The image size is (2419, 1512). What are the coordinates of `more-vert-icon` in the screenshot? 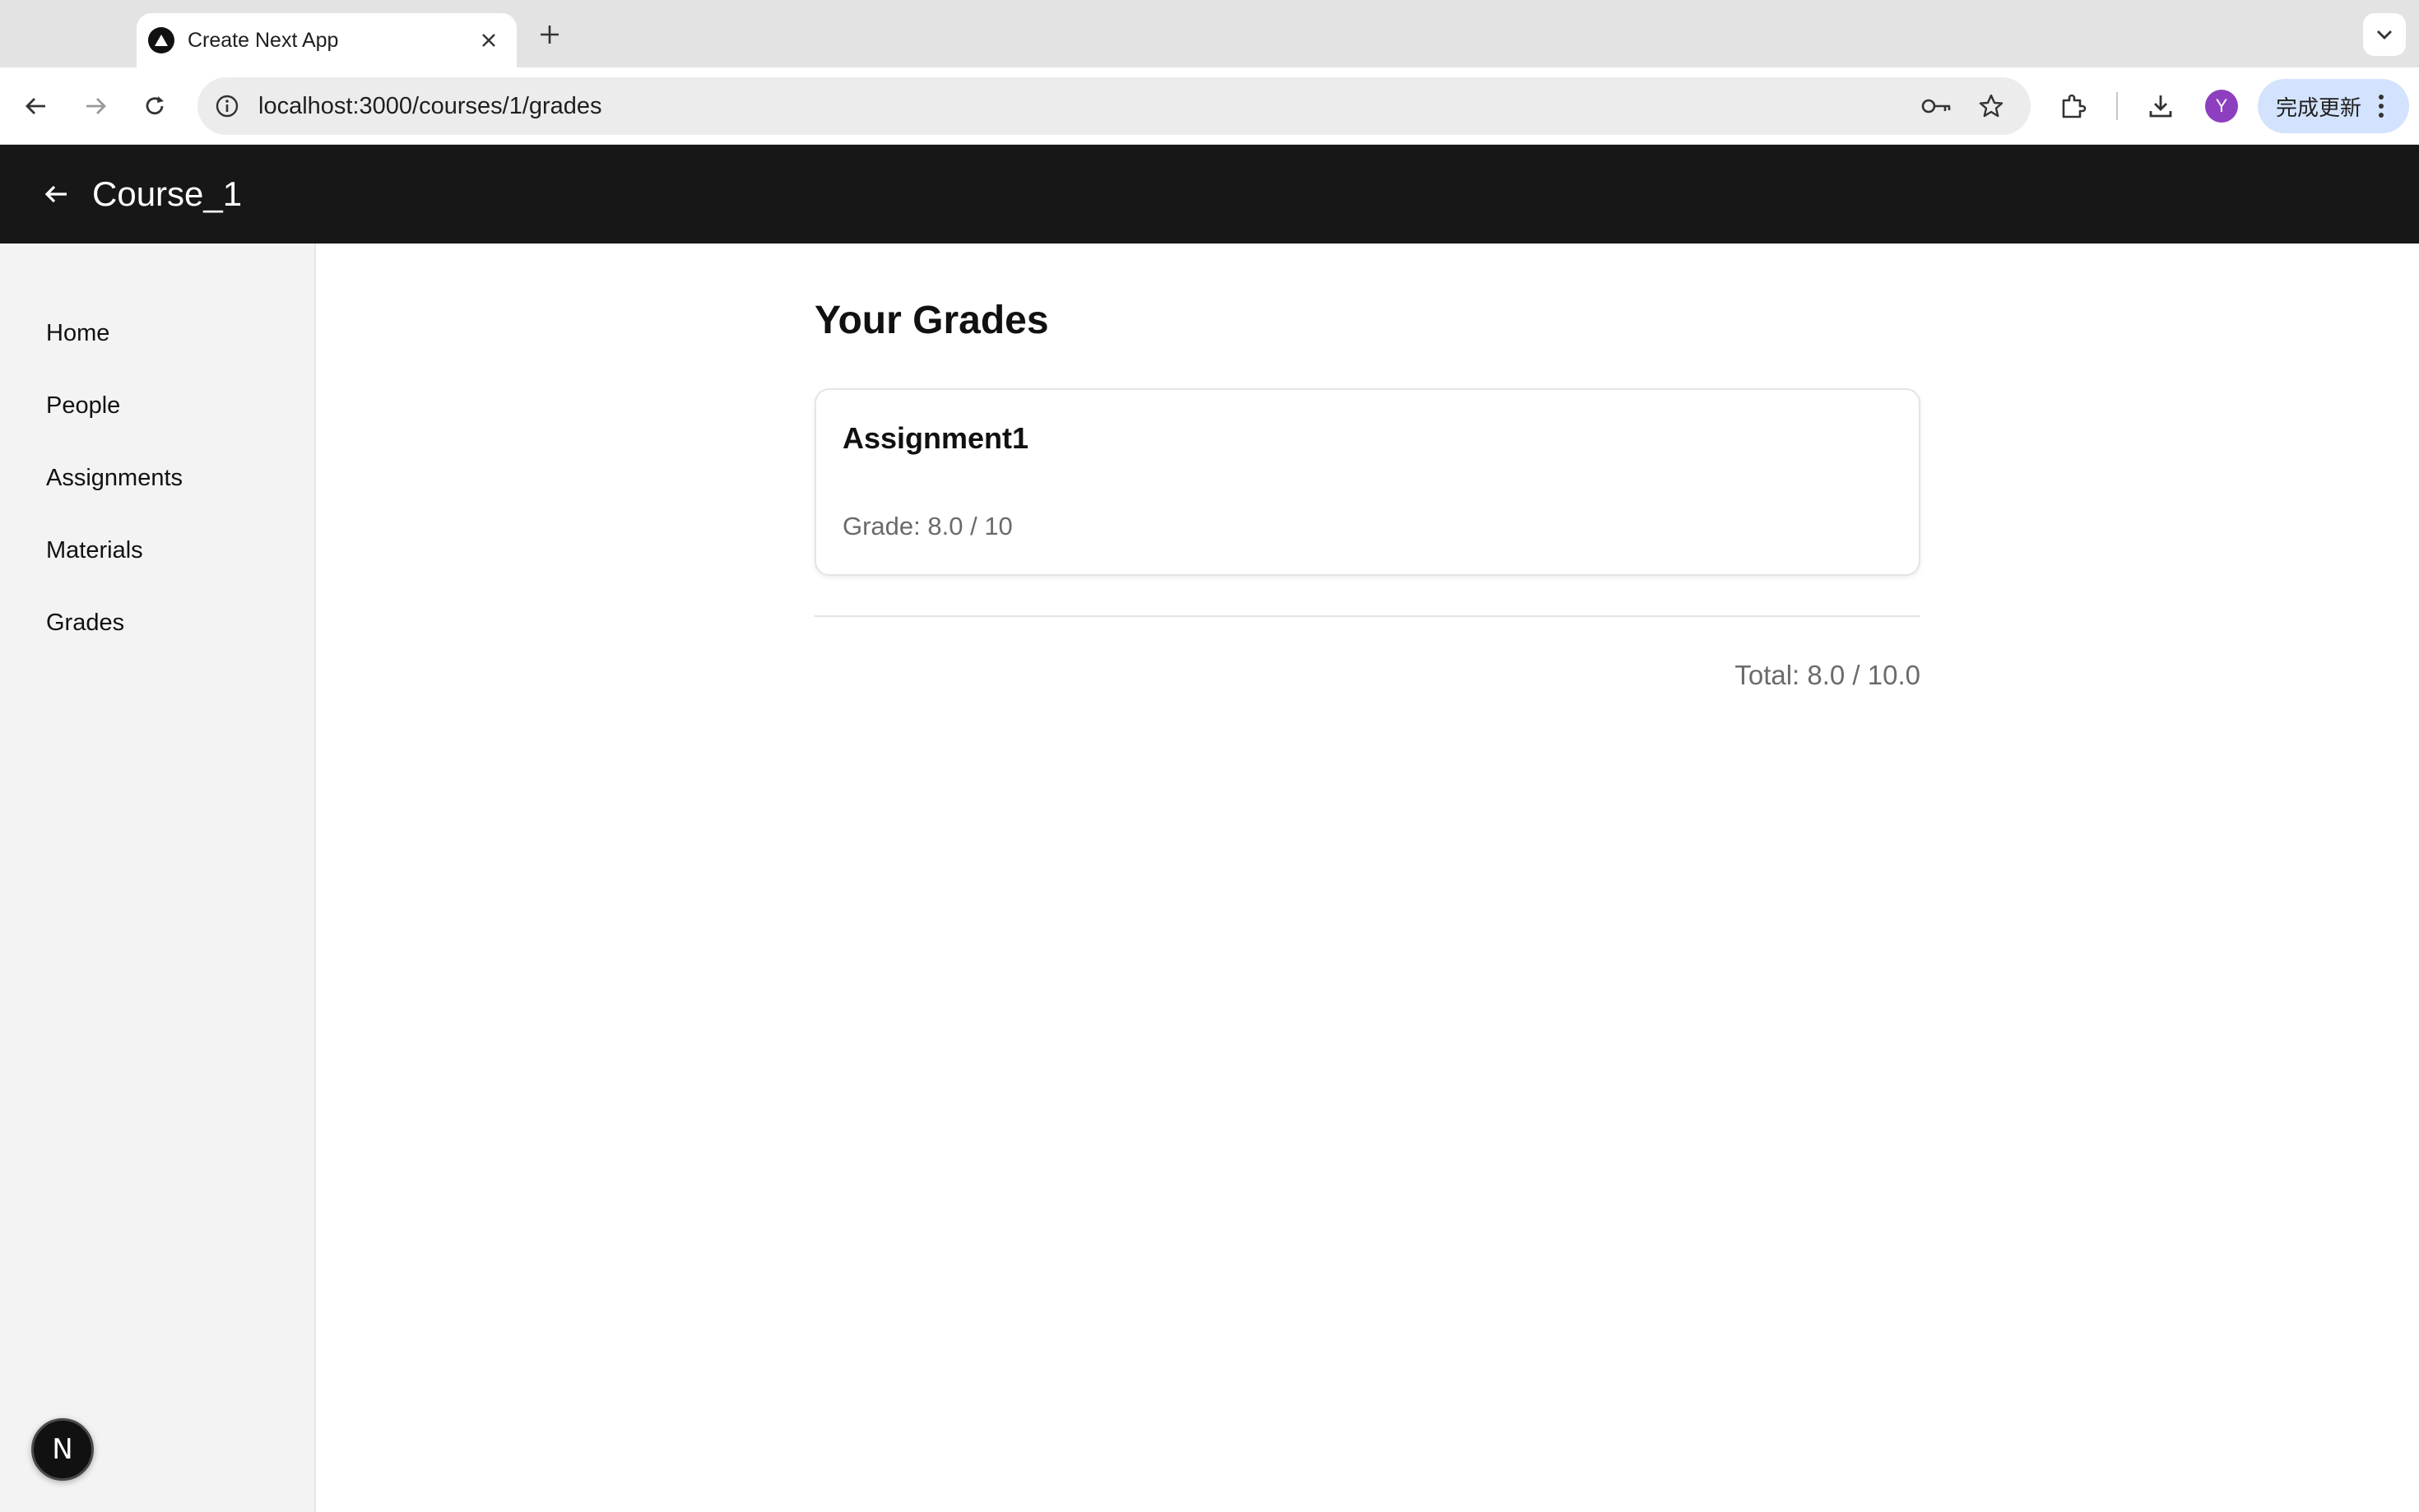 It's located at (2381, 106).